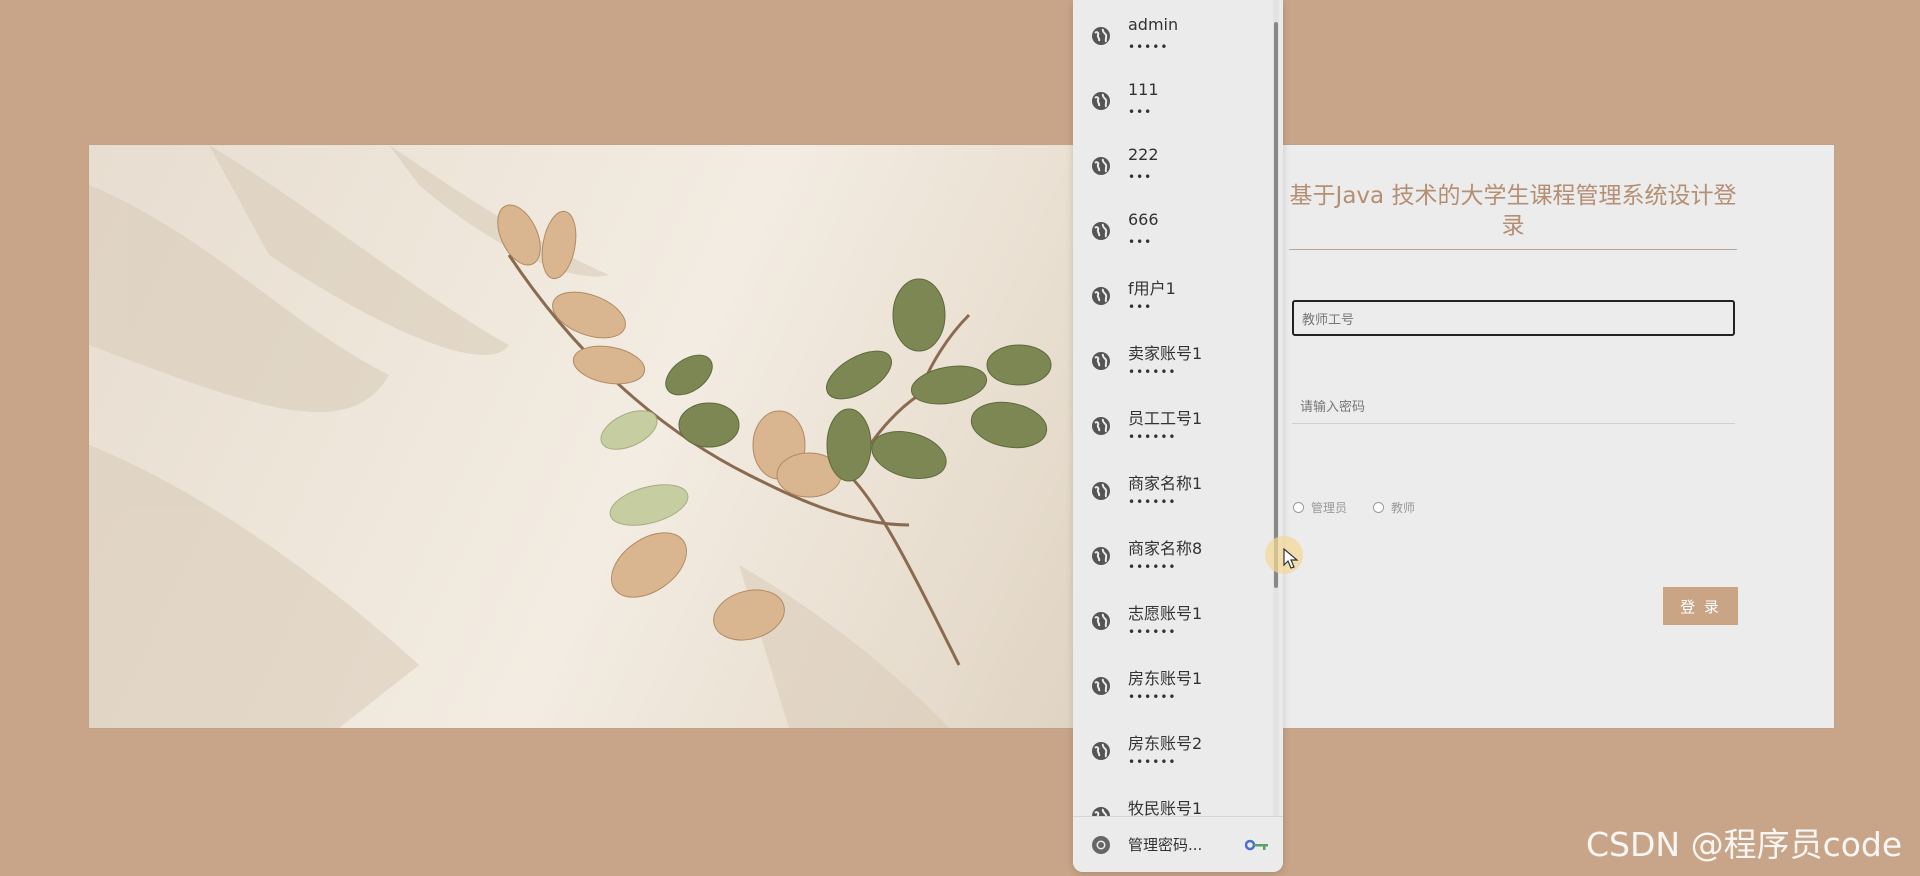 The height and width of the screenshot is (876, 1920). What do you see at coordinates (1328, 320) in the screenshot?
I see `account-placeholder: 教师工号` at bounding box center [1328, 320].